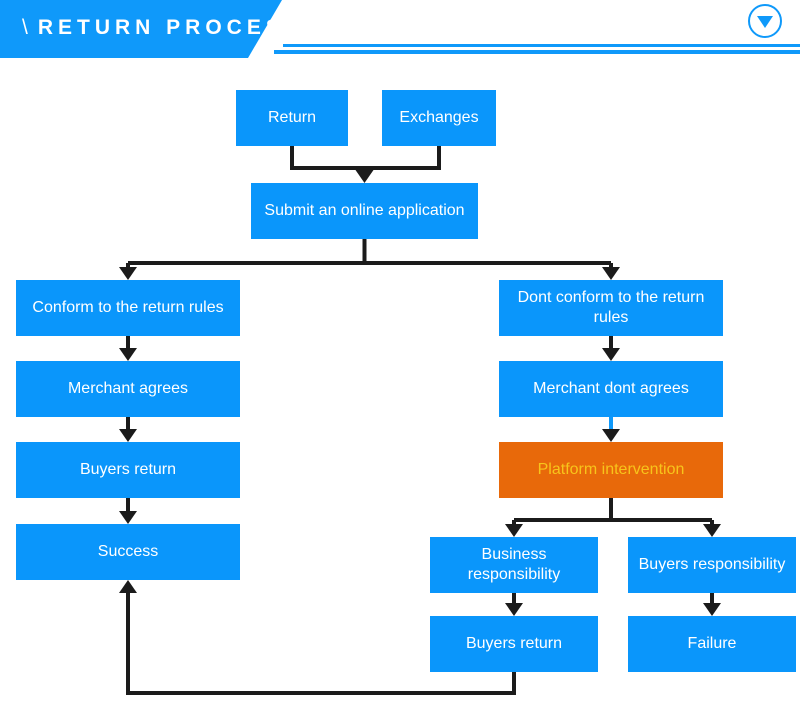 The width and height of the screenshot is (800, 709). I want to click on arrowhead-to-success, so click(128, 586).